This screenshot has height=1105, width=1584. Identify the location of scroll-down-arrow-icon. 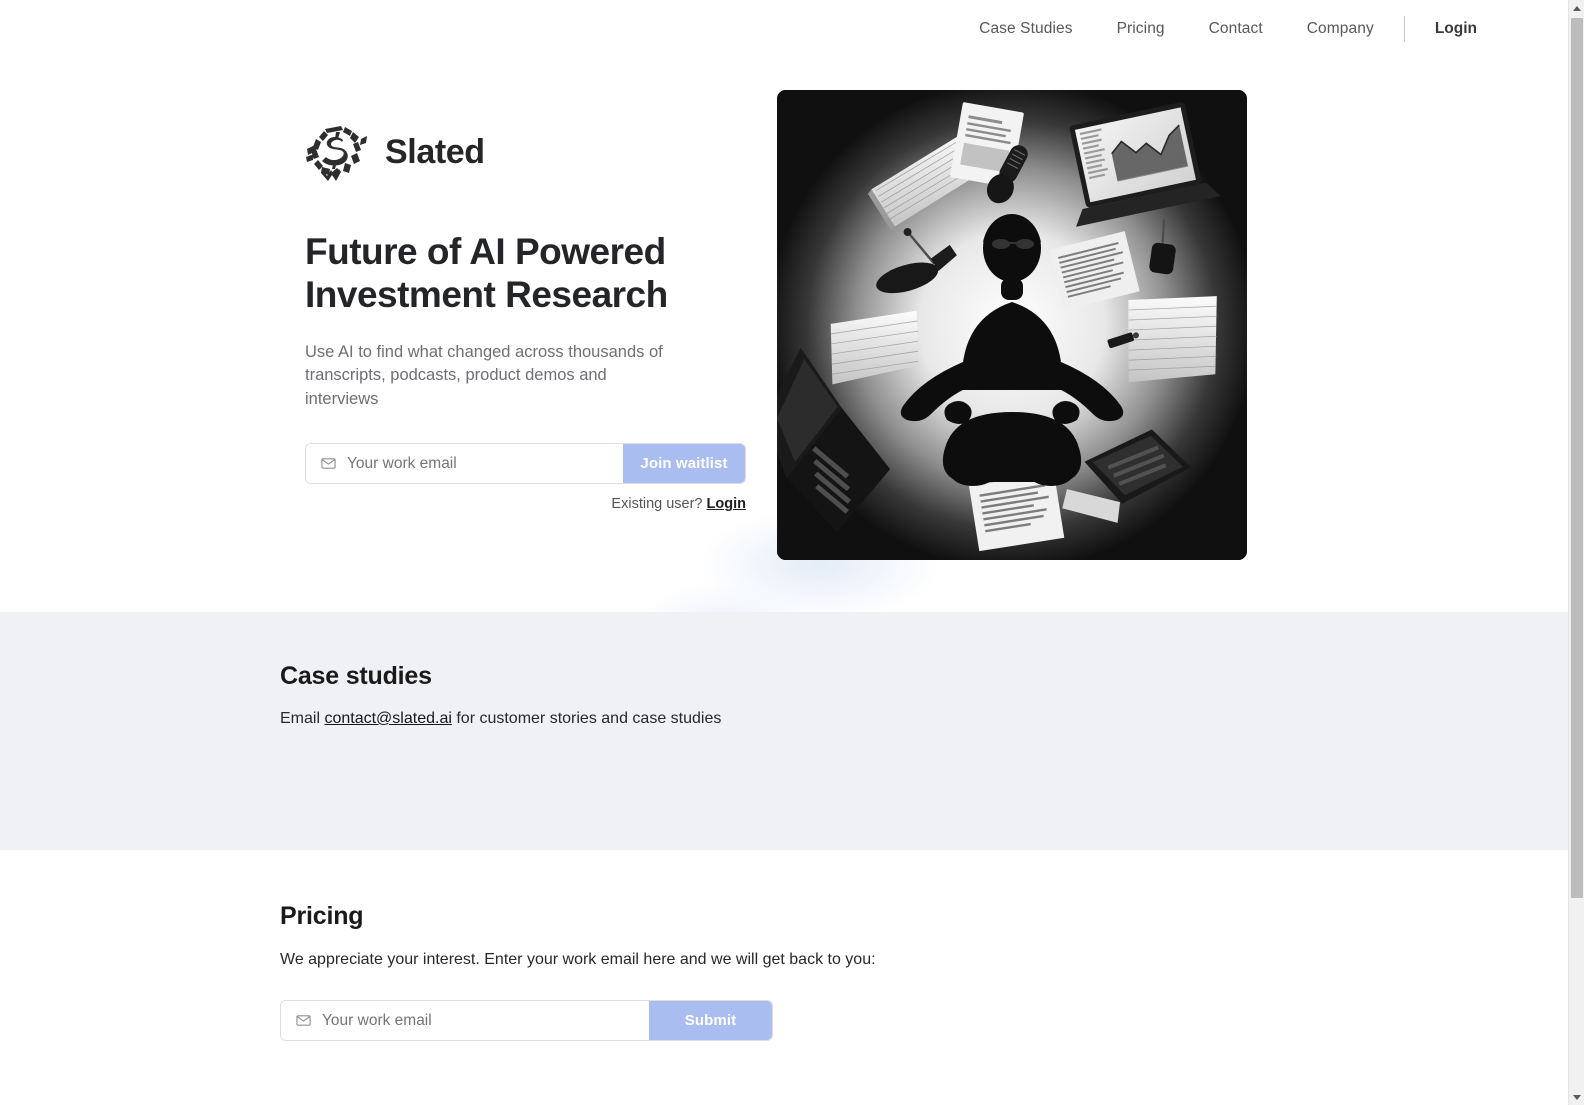
(1576, 1097).